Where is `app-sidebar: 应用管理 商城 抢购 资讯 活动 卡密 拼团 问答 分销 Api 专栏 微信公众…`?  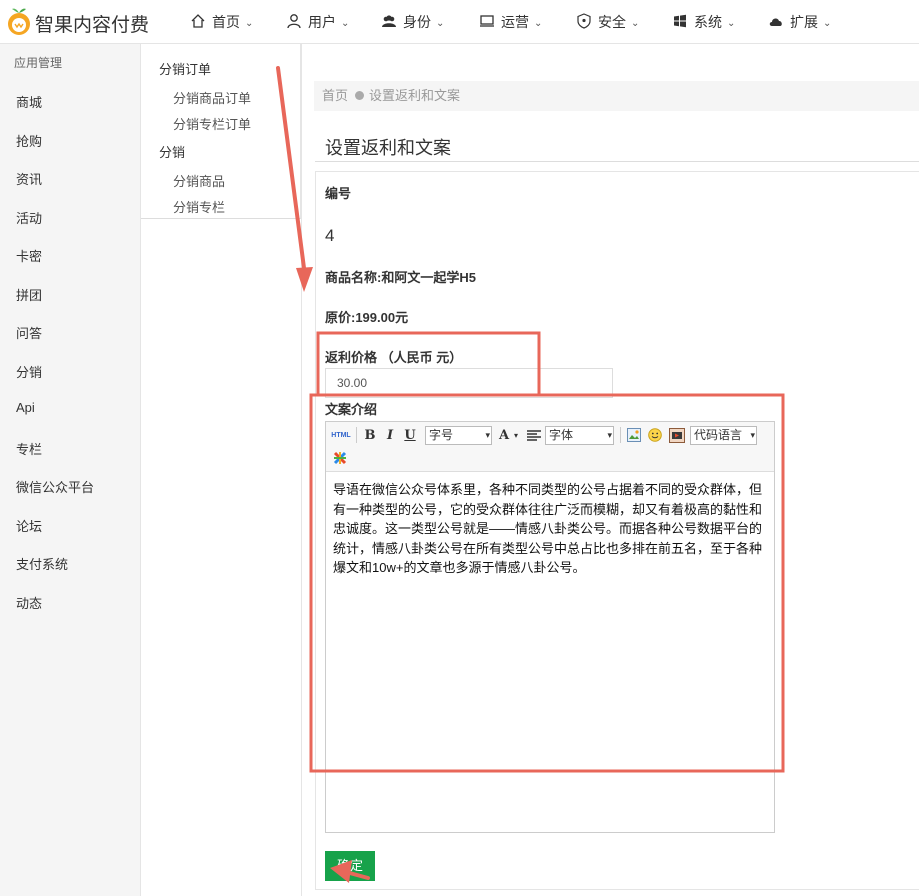 app-sidebar: 应用管理 商城 抢购 资讯 活动 卡密 拼团 问答 分销 Api 专栏 微信公众… is located at coordinates (70, 470).